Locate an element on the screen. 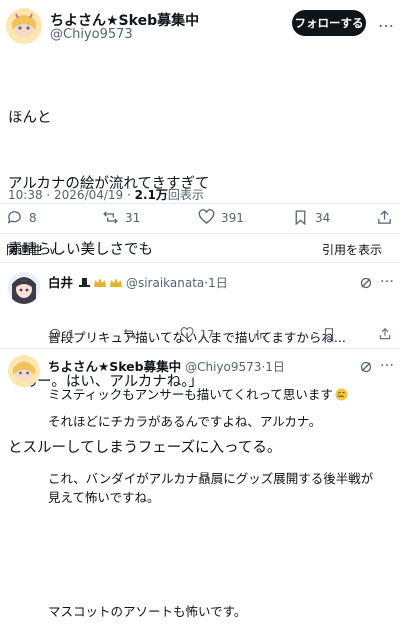  follow-button: フォローする is located at coordinates (329, 23).